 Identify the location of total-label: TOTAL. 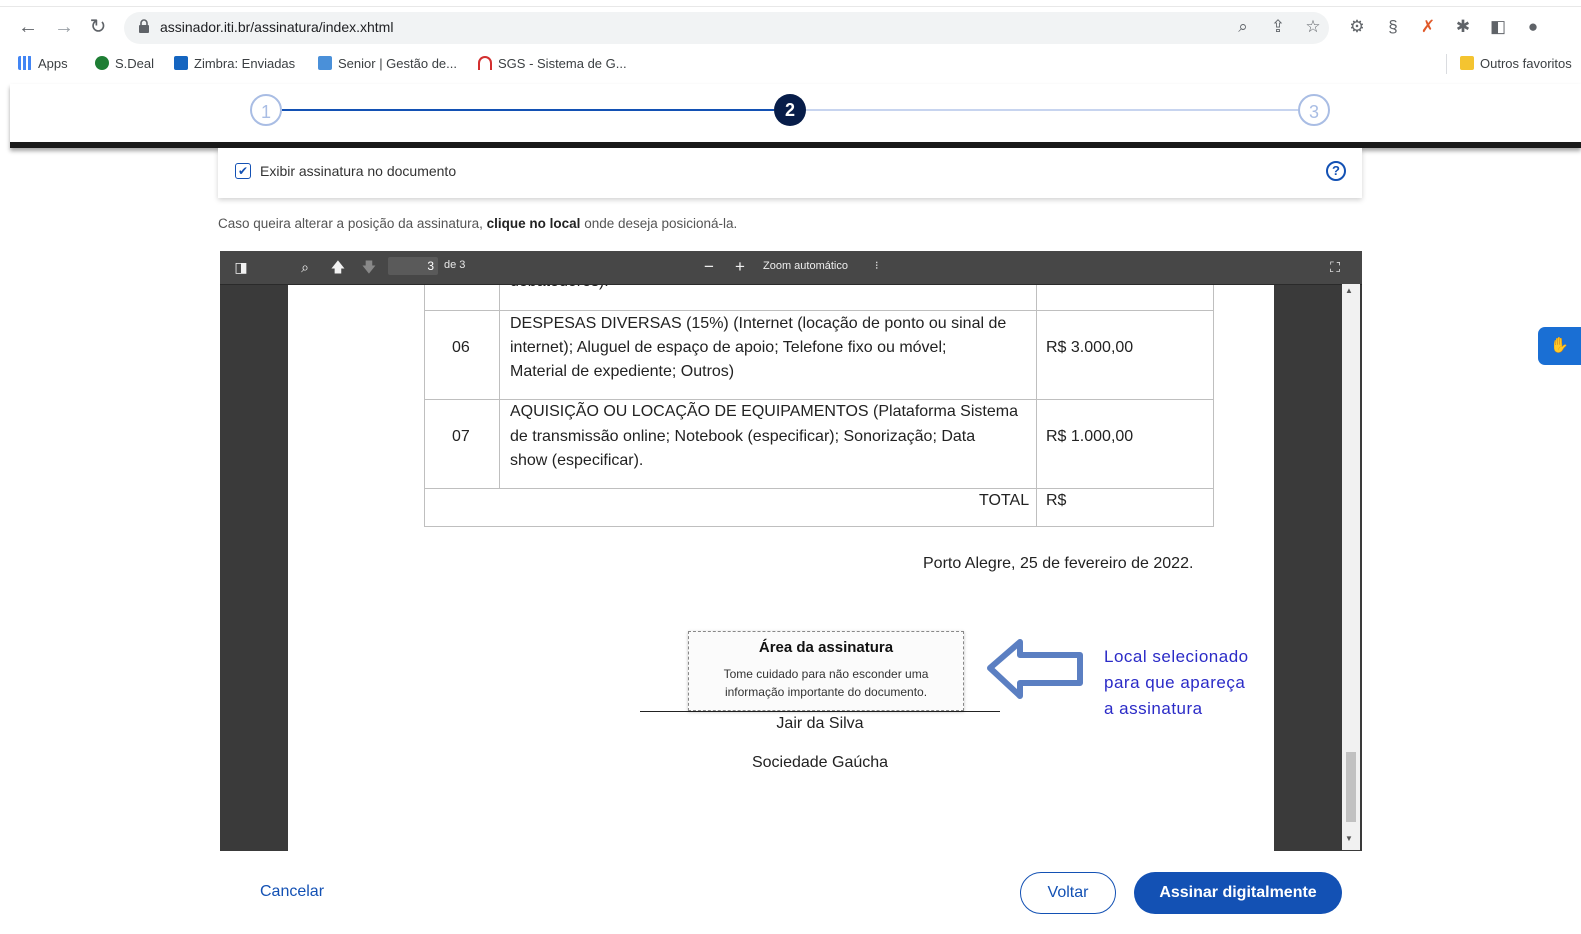
(1004, 500).